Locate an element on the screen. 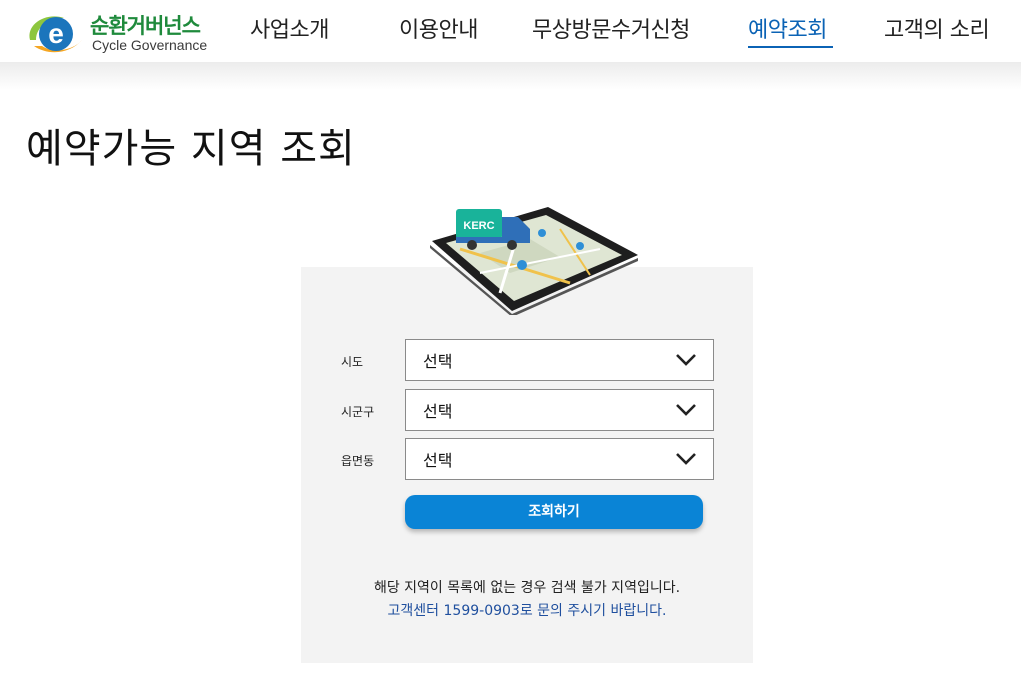  logo-e-icon: e is located at coordinates (55, 34).